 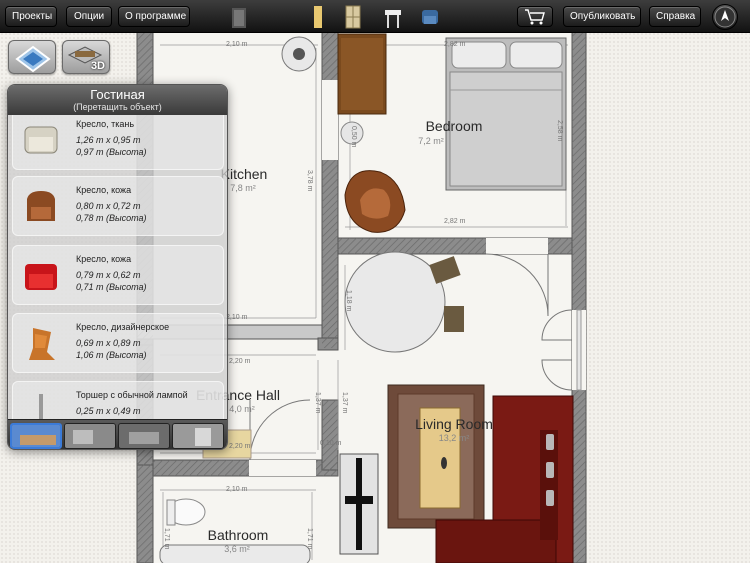 What do you see at coordinates (31, 16) in the screenshot?
I see `projects-button: Проекты` at bounding box center [31, 16].